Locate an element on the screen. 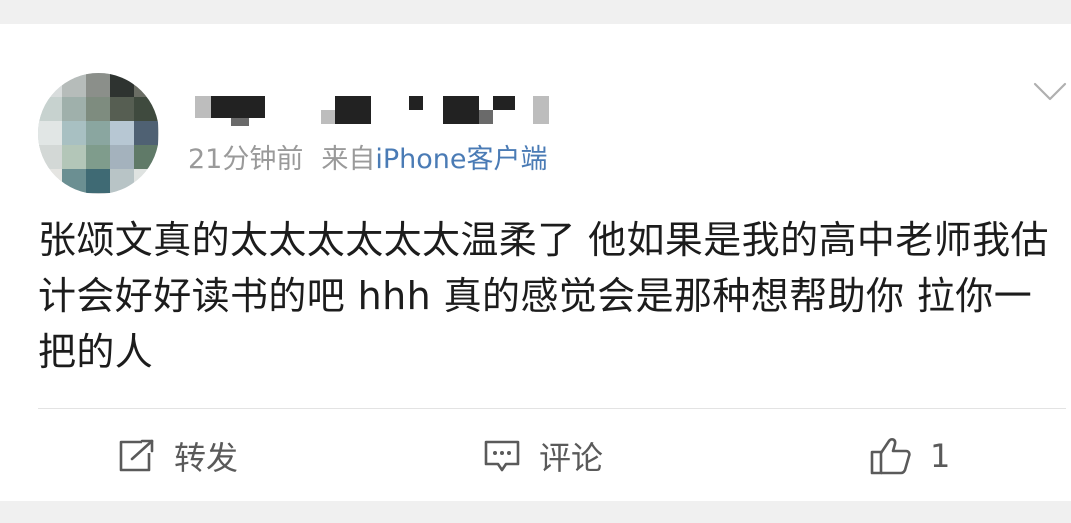  comment-icon is located at coordinates (502, 456).